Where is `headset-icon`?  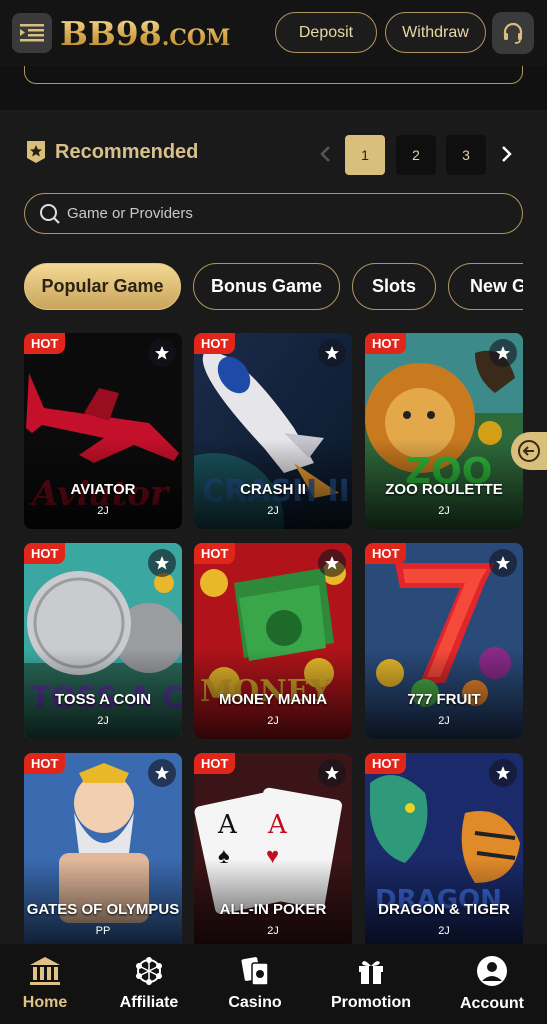 headset-icon is located at coordinates (513, 33).